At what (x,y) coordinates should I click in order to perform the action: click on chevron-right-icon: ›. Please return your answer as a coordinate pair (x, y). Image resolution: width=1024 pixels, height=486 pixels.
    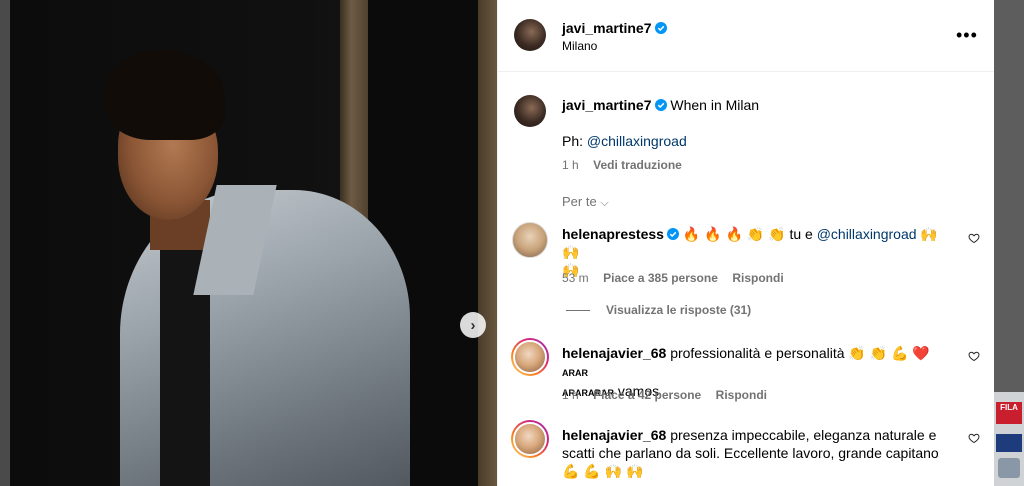
    Looking at the image, I should click on (473, 325).